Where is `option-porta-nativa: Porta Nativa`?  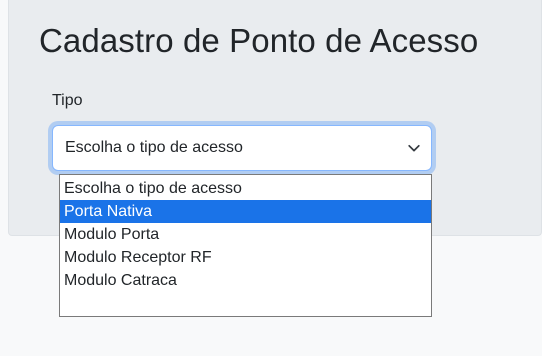 option-porta-nativa: Porta Nativa is located at coordinates (245, 211).